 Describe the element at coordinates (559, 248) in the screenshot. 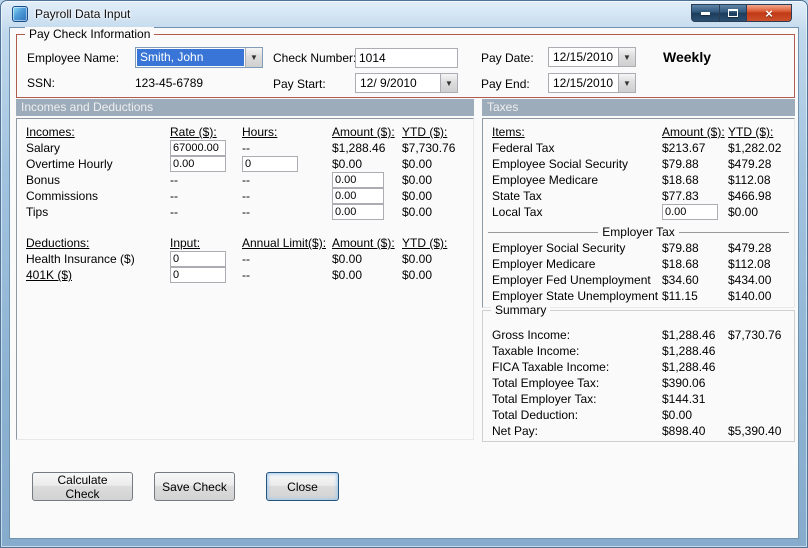

I see `tax-label: Employer Social Security` at that location.